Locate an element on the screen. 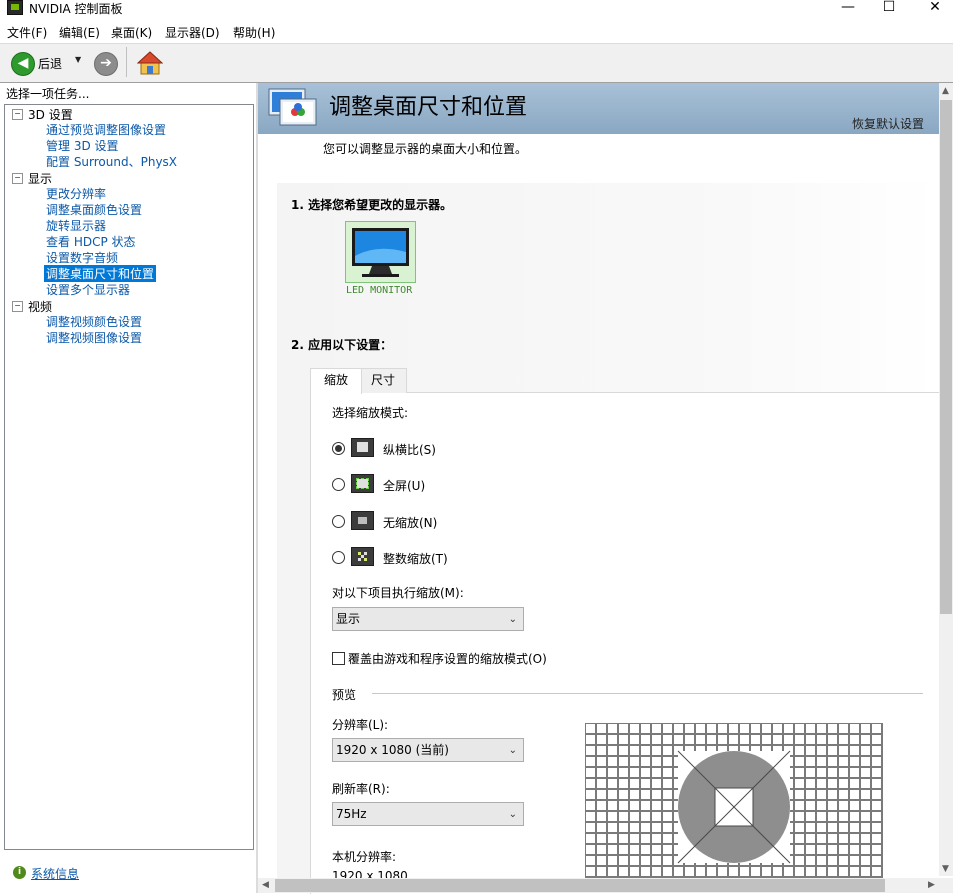 This screenshot has width=953, height=894. tree-item-manage-3d: 管理 3D 设置 is located at coordinates (82, 145).